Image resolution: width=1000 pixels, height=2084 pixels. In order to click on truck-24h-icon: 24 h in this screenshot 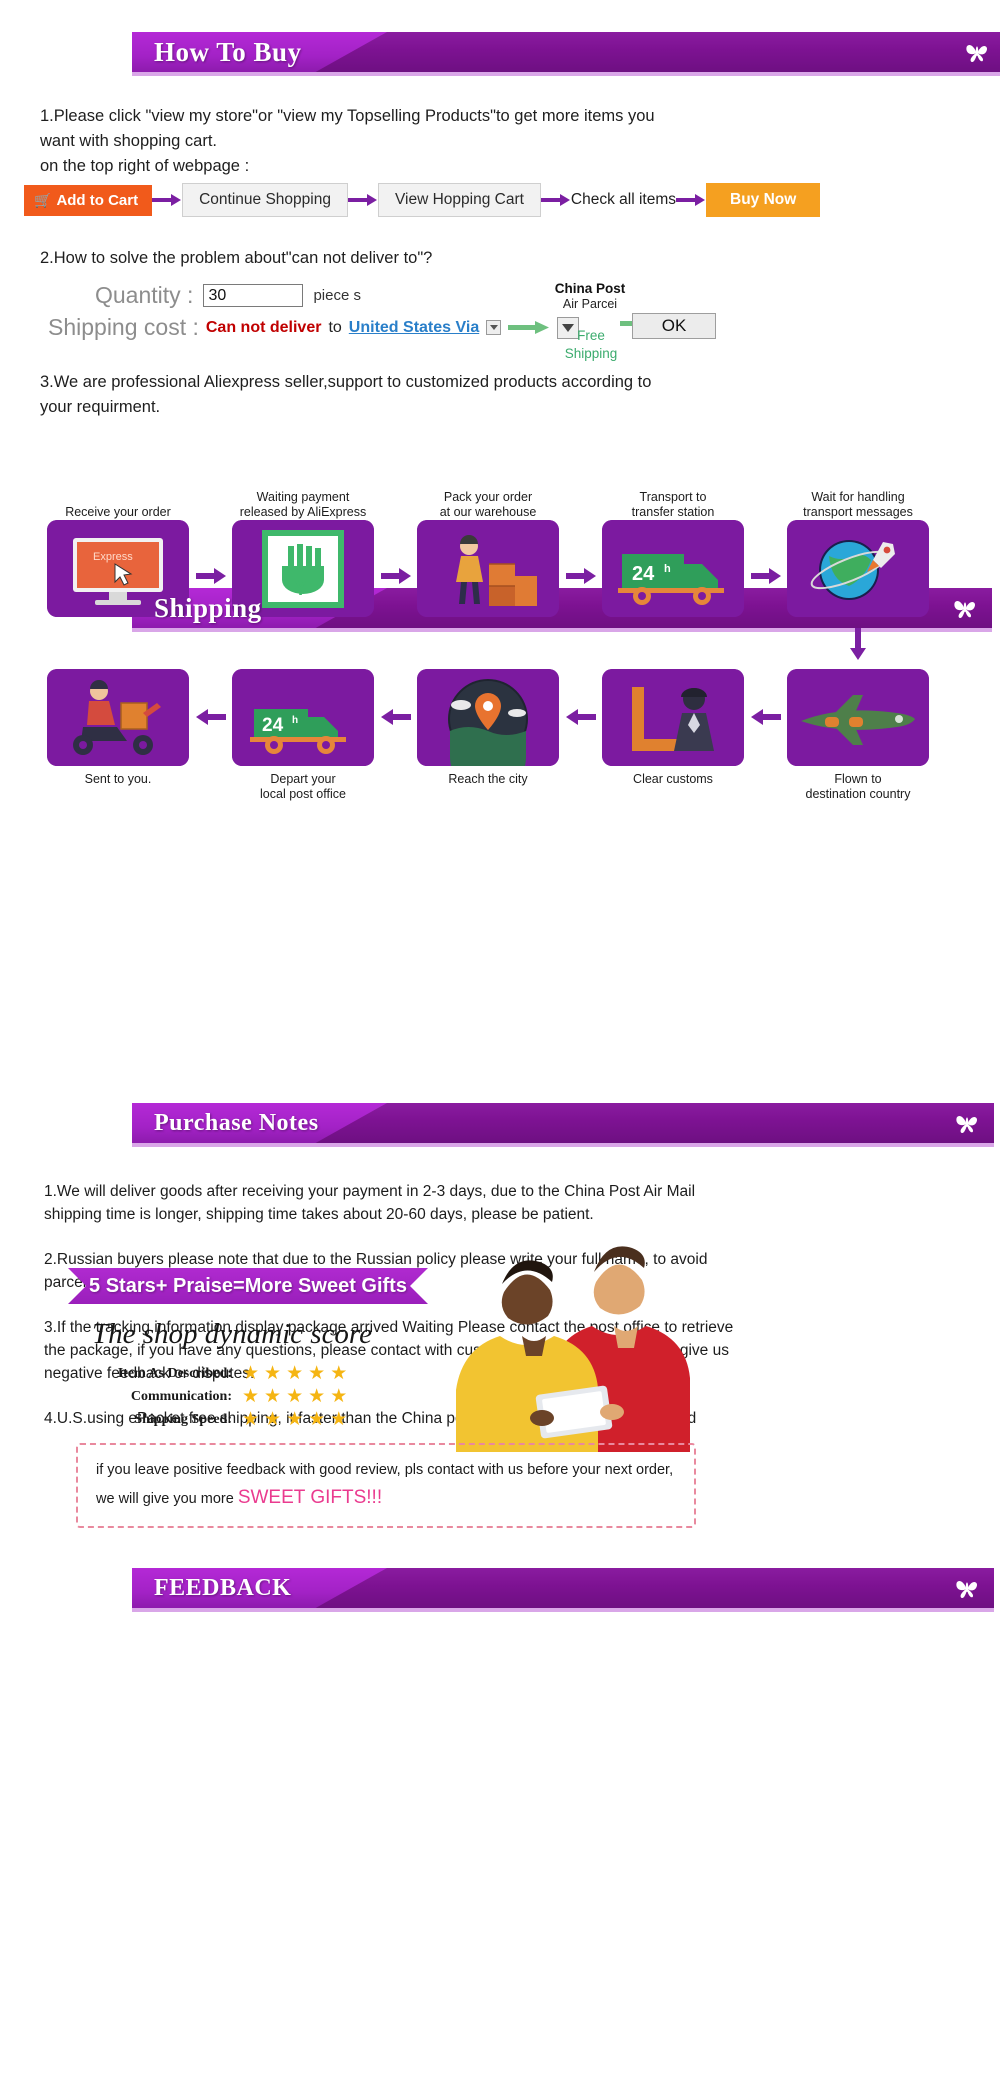, I will do `click(673, 568)`.